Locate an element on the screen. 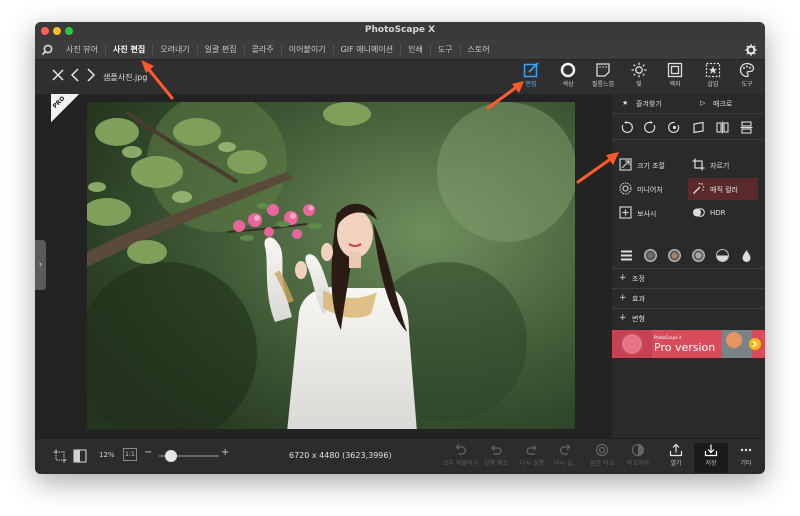 This screenshot has width=800, height=516. tool-film: 필름느낌 is located at coordinates (603, 78).